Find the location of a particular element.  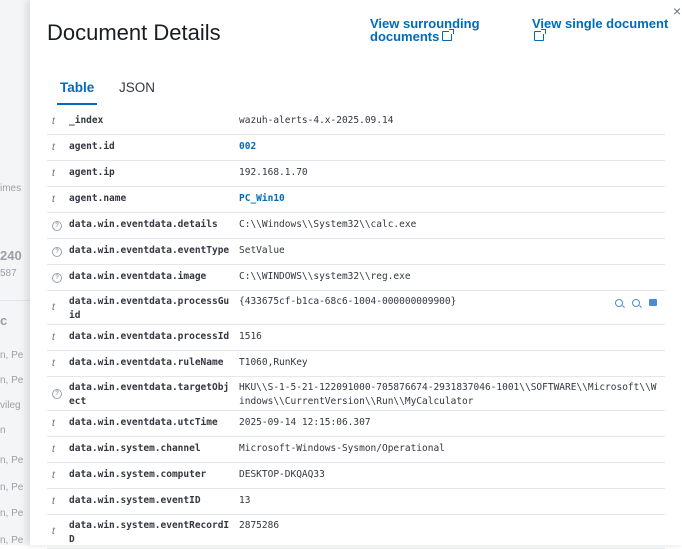

flyout-title: Document Details is located at coordinates (134, 32).